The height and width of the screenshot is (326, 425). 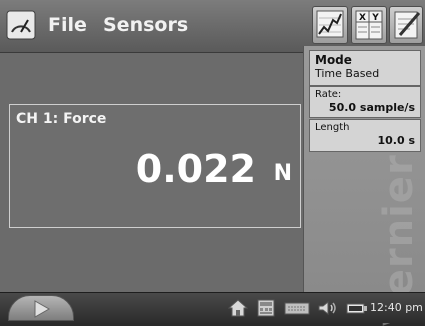 I want to click on keyboard-icon, so click(x=297, y=308).